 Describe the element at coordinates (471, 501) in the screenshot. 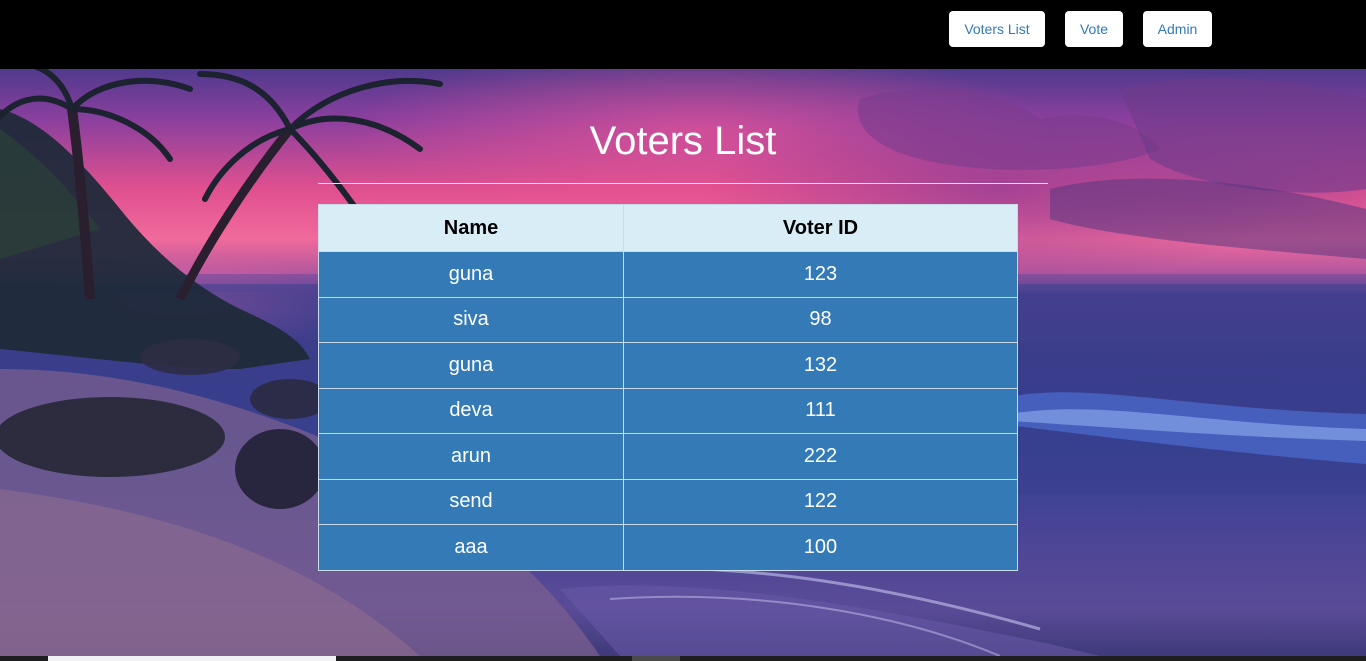

I see `voter-name-cell: send` at that location.